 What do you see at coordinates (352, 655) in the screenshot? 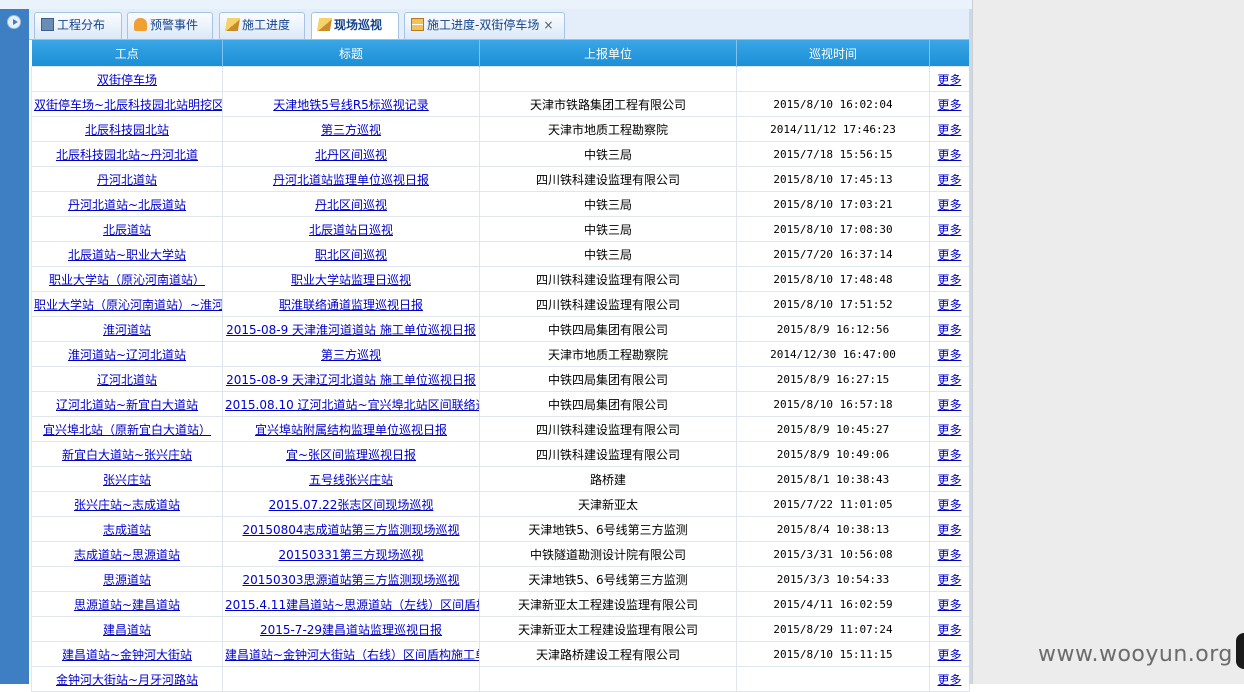
I see `title-link: 建昌道站~金钟河大街站（右线）区间盾构施工单` at bounding box center [352, 655].